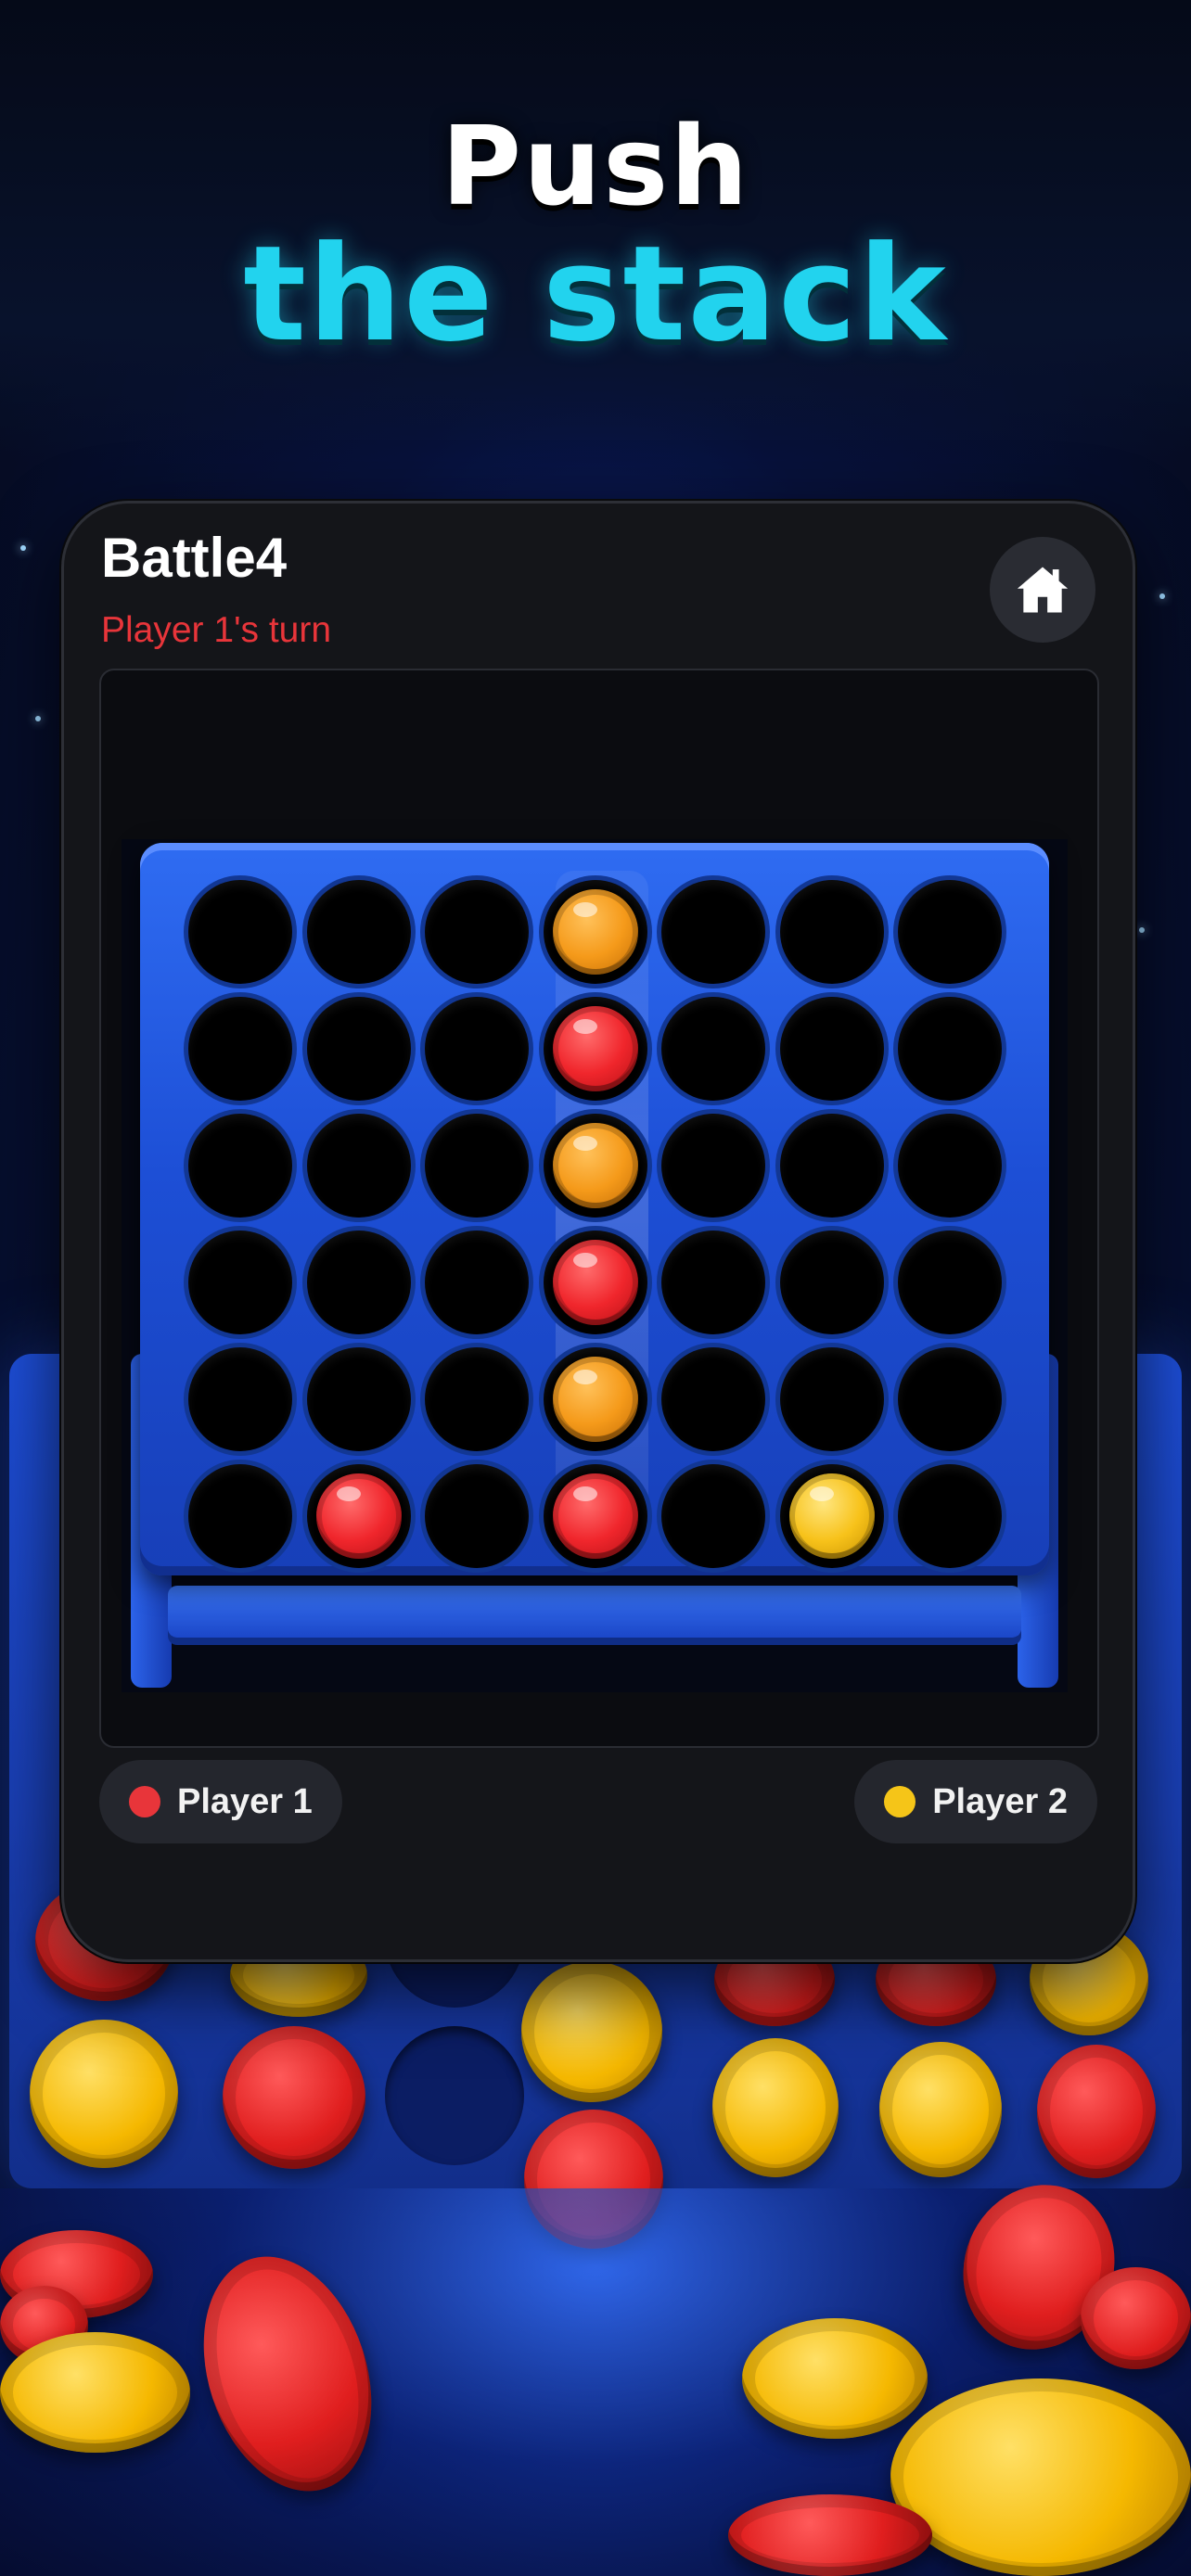 The width and height of the screenshot is (1191, 2576). I want to click on player1-label: Player 1, so click(245, 1801).